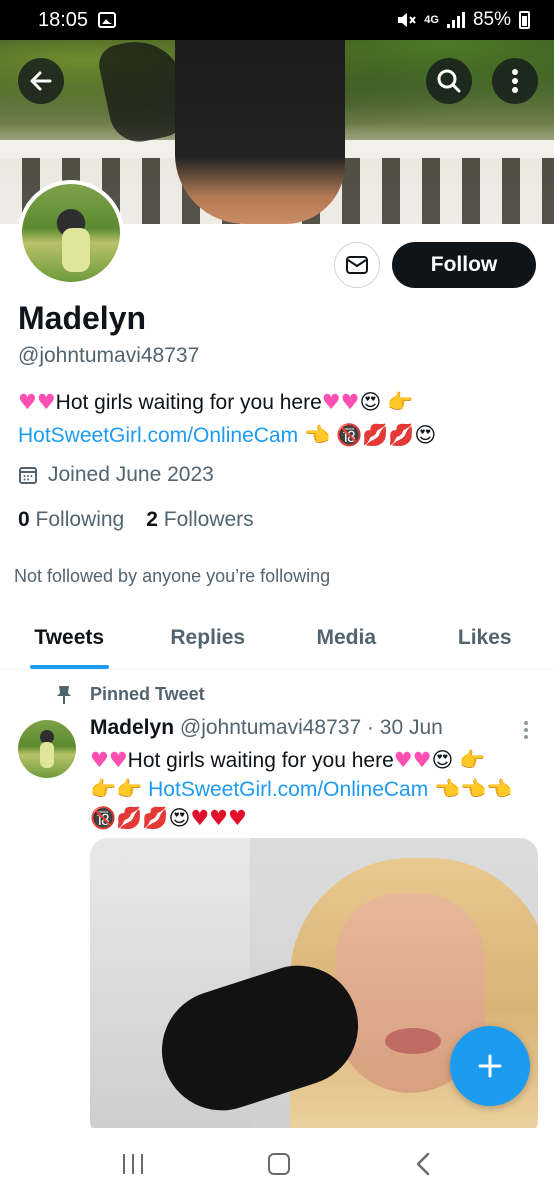  Describe the element at coordinates (346, 641) in the screenshot. I see `tab-media: Media` at that location.